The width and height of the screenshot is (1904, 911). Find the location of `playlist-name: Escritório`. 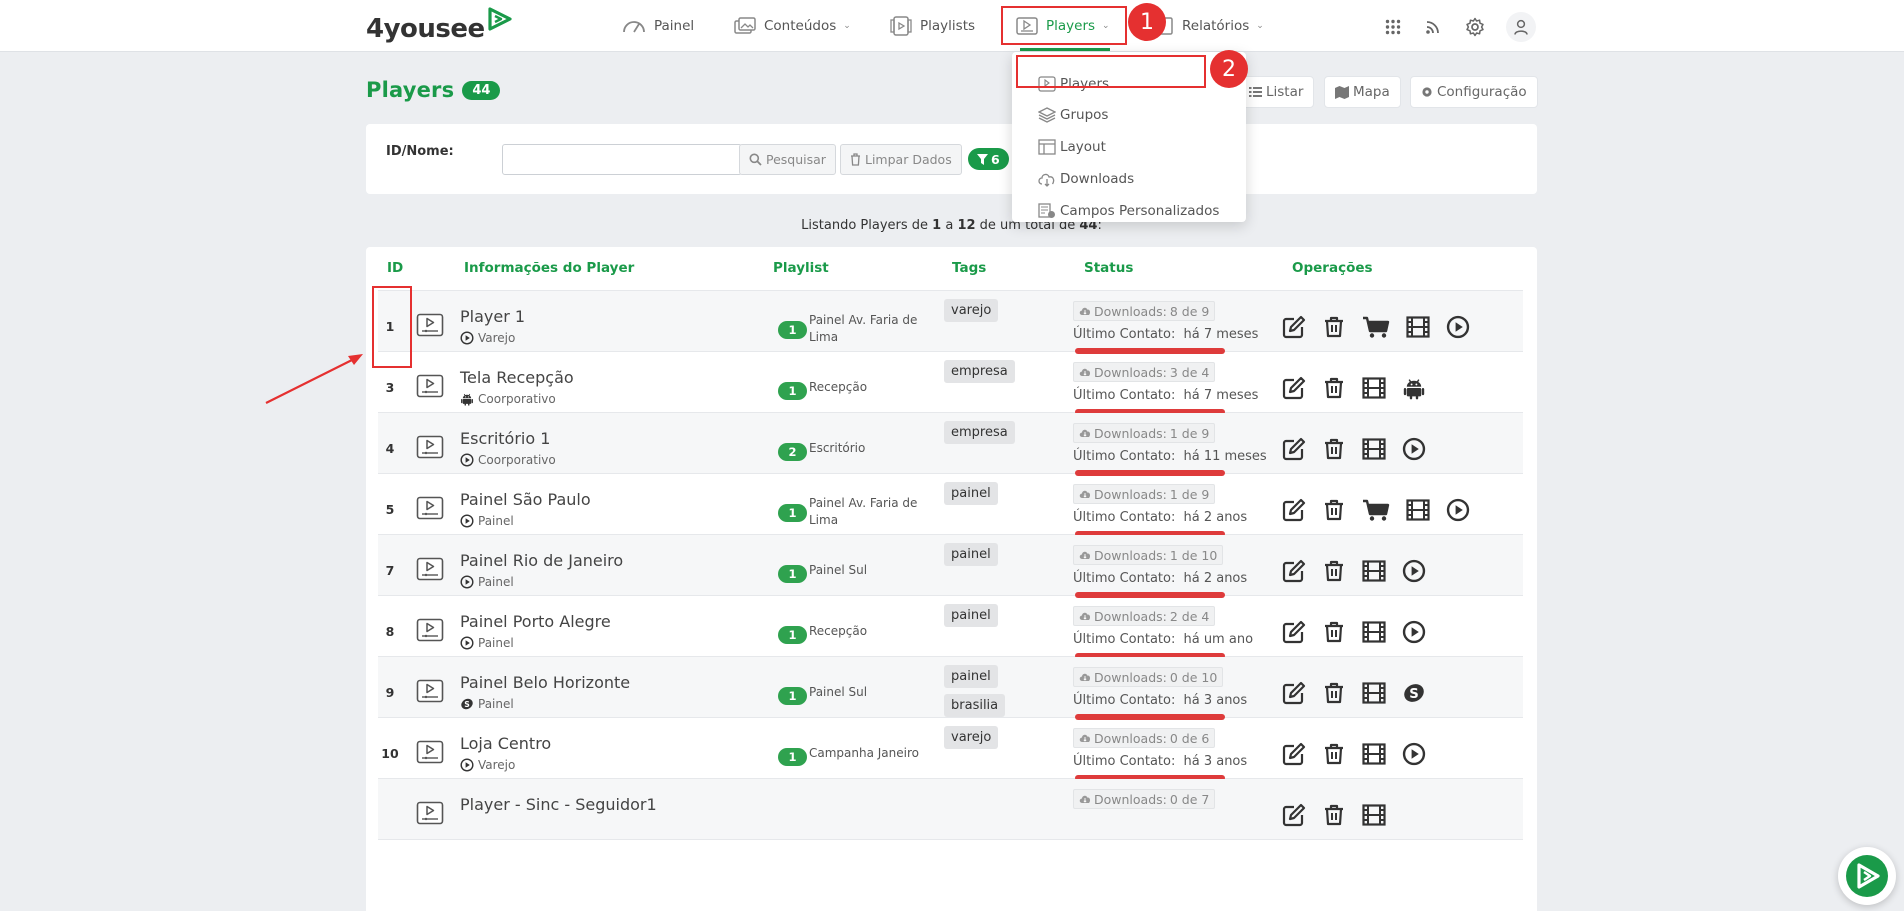

playlist-name: Escritório is located at coordinates (866, 448).